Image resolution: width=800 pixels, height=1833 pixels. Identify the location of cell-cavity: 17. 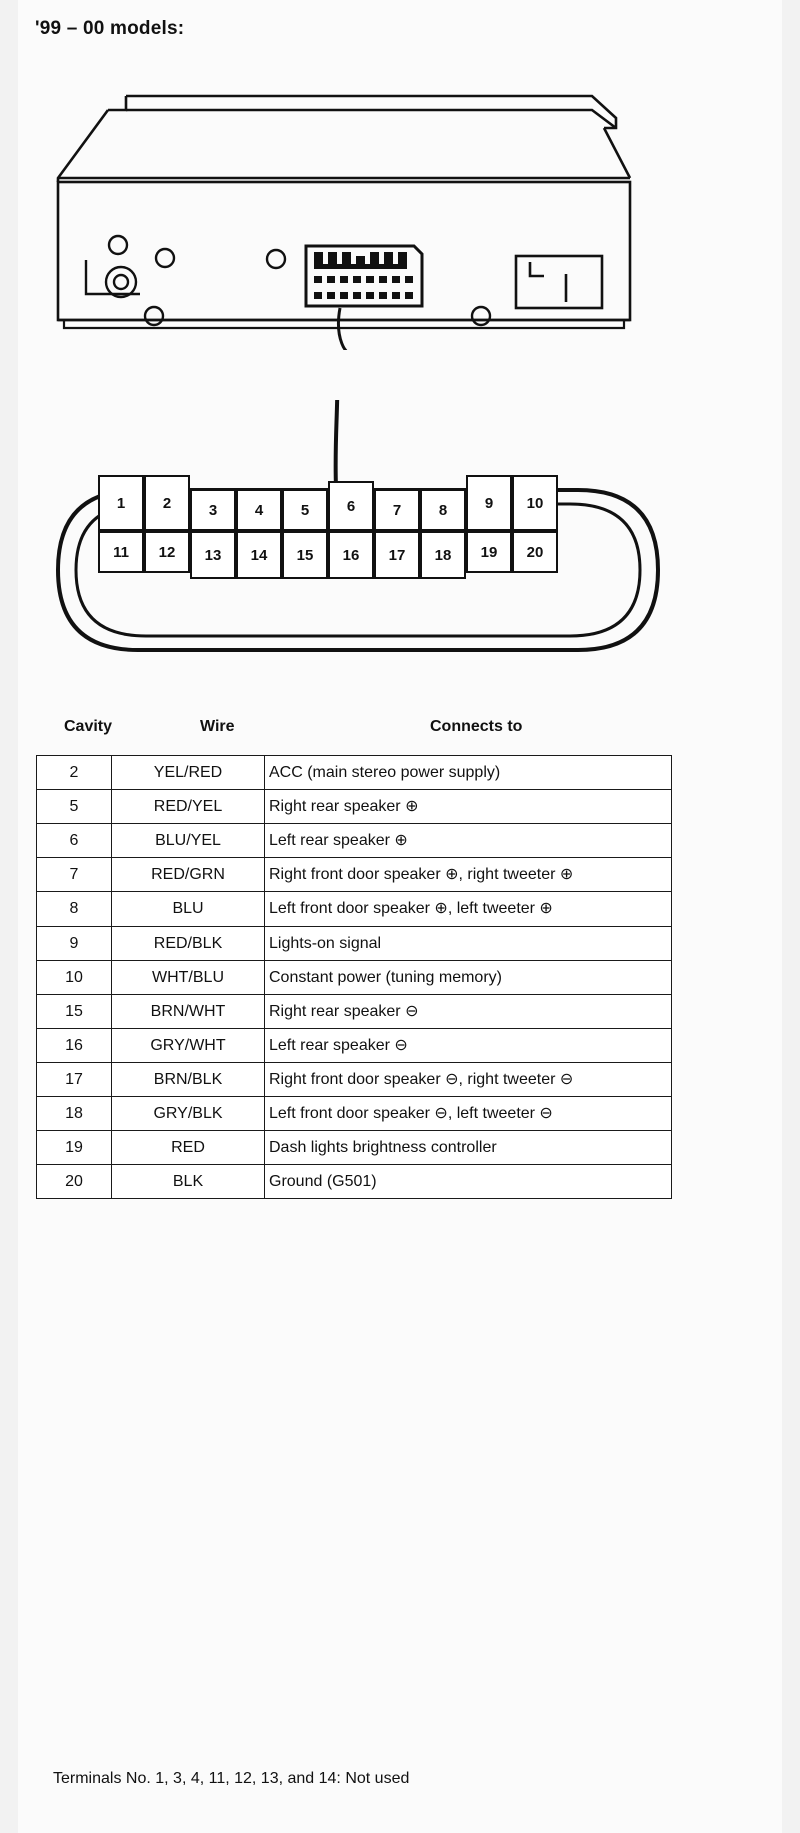
(74, 1079).